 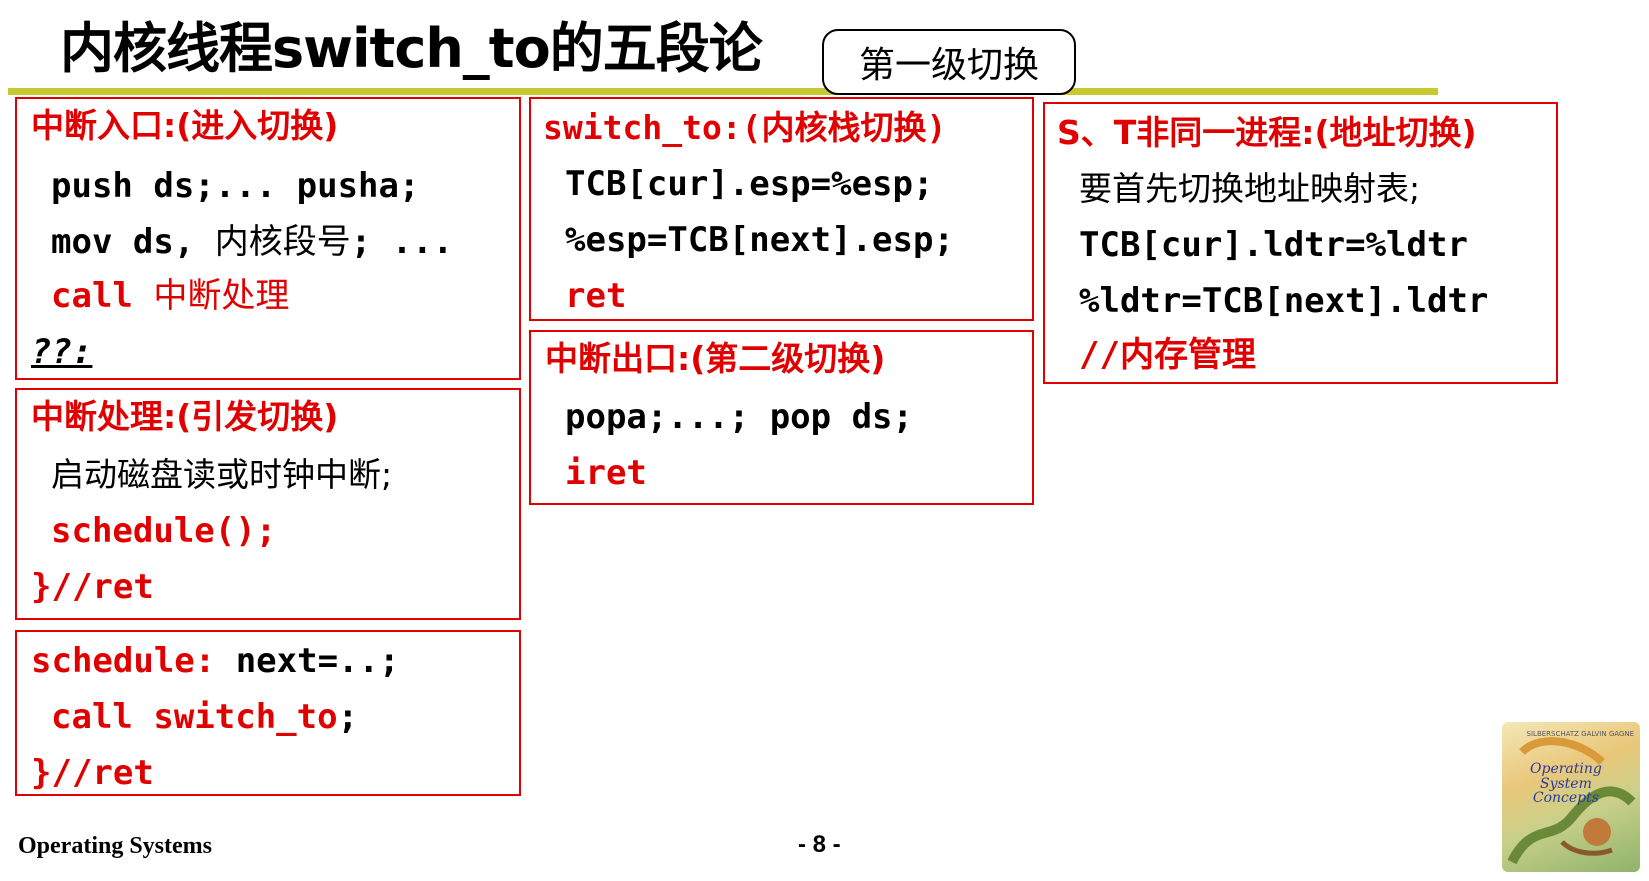 I want to click on switch-to-line-1: TCB[cur].esp=%esp;, so click(x=749, y=184).